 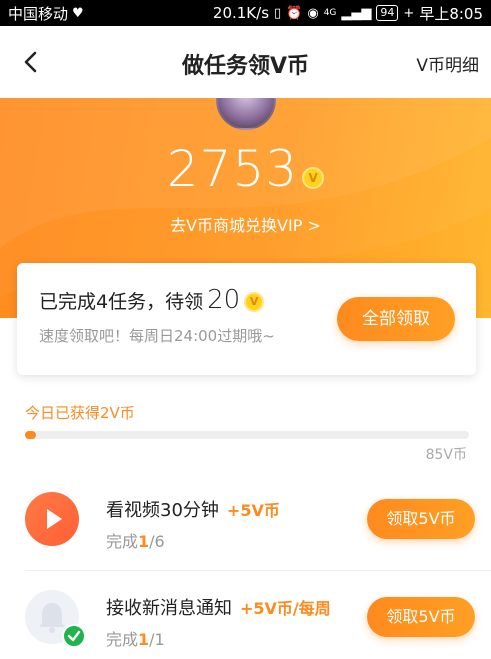 I want to click on pending-summary: 已完成4任务，待领 20 V, so click(x=152, y=300).